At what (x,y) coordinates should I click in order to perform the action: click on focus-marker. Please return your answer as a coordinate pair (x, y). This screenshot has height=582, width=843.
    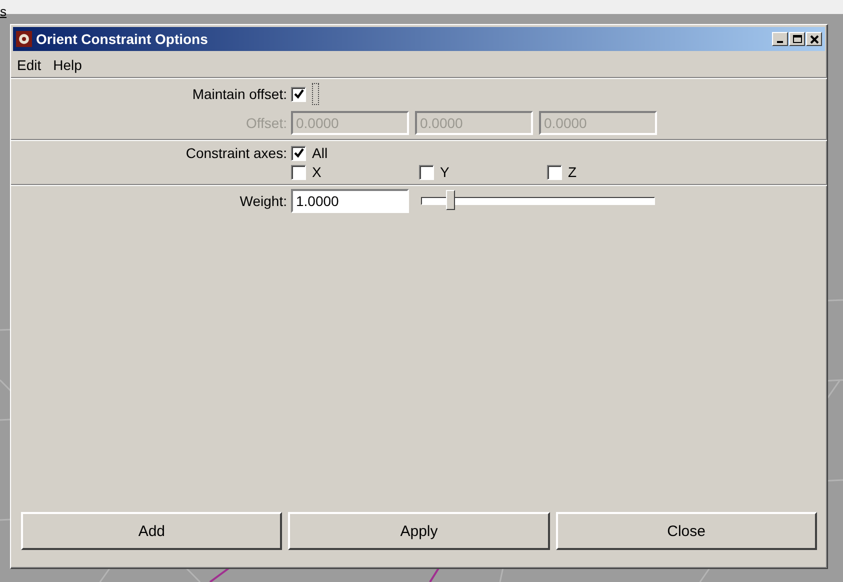
    Looking at the image, I should click on (315, 94).